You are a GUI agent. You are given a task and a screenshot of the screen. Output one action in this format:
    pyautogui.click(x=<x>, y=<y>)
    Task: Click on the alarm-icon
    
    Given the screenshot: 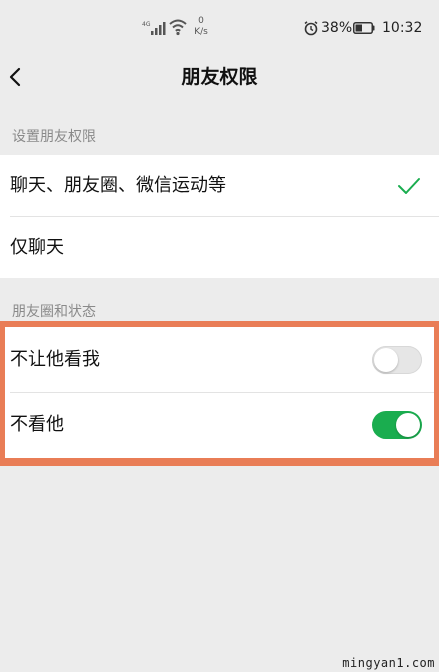 What is the action you would take?
    pyautogui.click(x=311, y=28)
    